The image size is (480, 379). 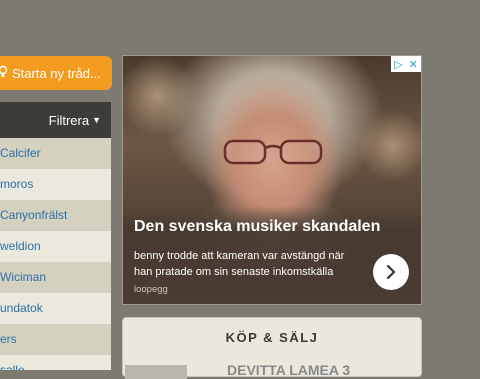 What do you see at coordinates (156, 372) in the screenshot?
I see `buy-sell-thumbnail` at bounding box center [156, 372].